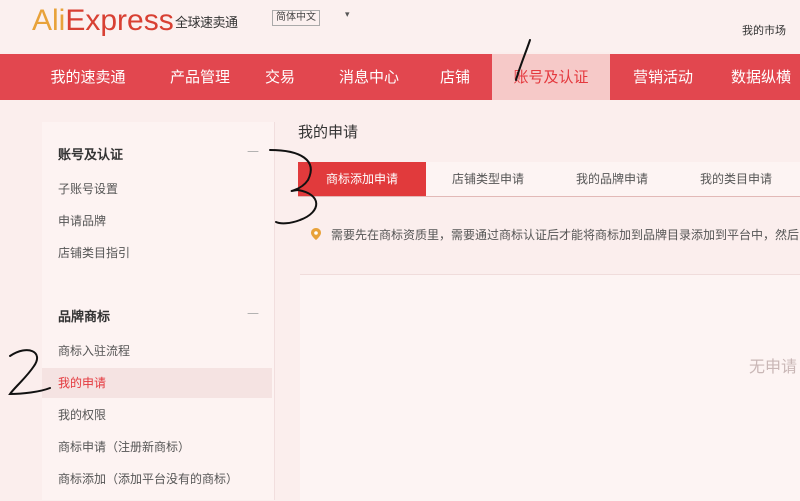 The image size is (800, 501). I want to click on main-nav: 我的速卖通 产品管理 交易 消息中心 店铺 账号及认证 营销活动 数据纵横, so click(400, 77).